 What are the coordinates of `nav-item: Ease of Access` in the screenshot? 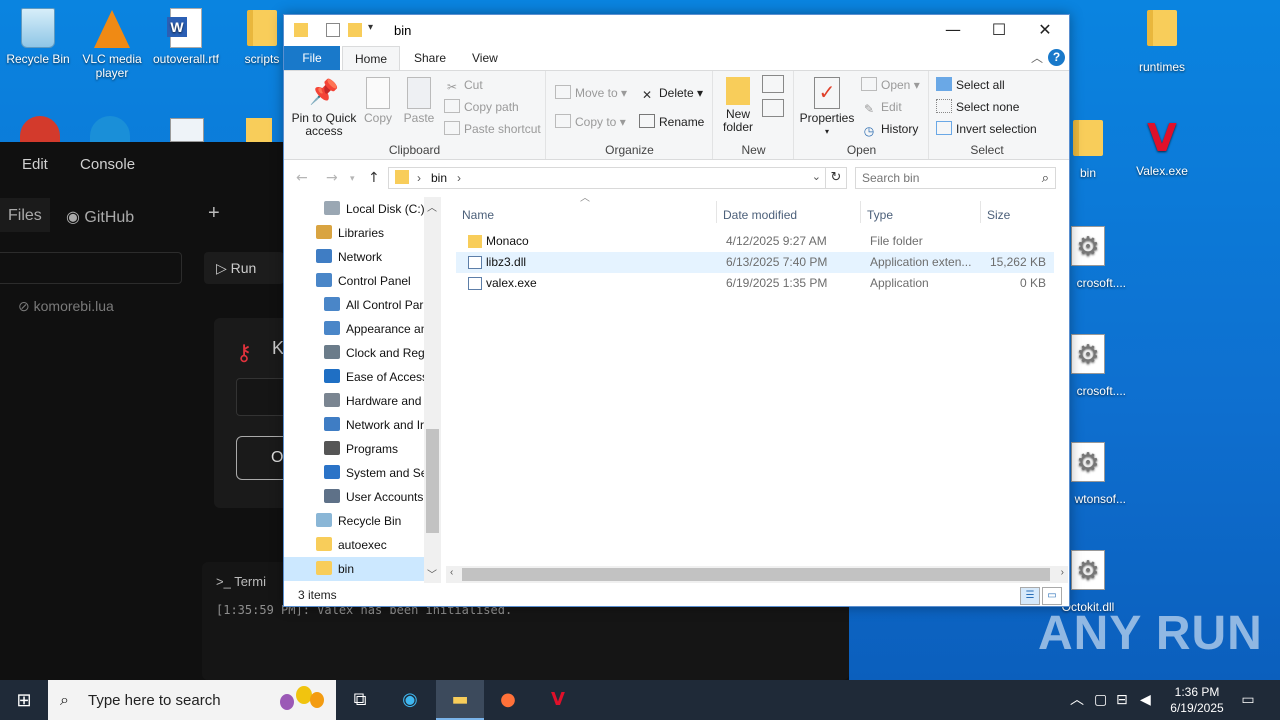 It's located at (356, 377).